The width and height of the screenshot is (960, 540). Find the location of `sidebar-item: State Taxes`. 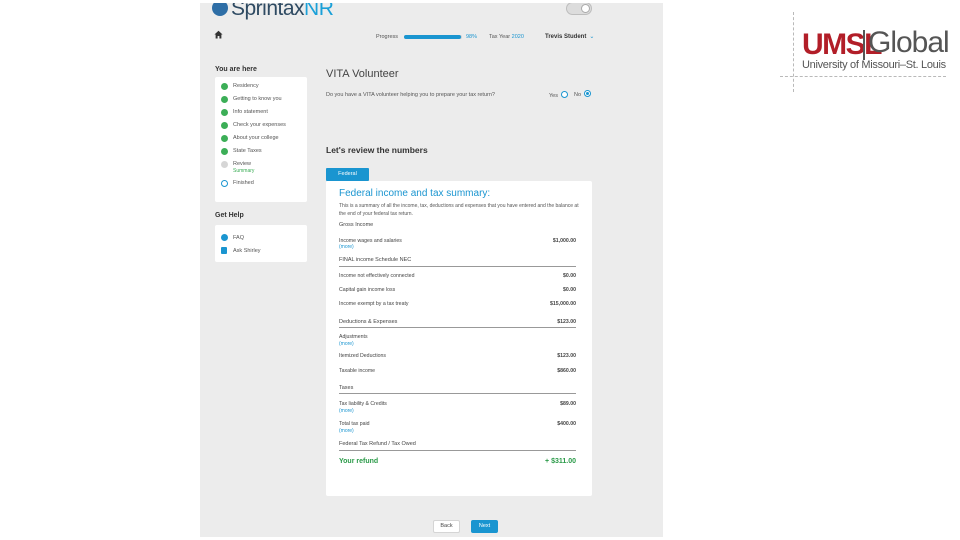

sidebar-item: State Taxes is located at coordinates (261, 154).